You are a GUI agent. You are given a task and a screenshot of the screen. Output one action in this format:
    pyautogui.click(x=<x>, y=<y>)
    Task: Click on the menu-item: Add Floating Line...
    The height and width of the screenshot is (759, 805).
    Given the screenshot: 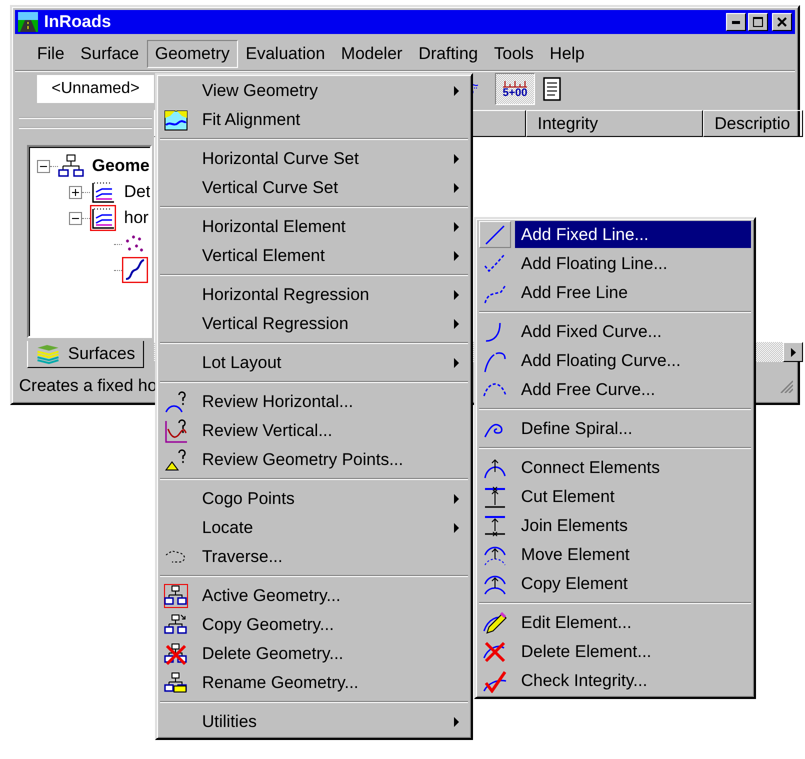 What is the action you would take?
    pyautogui.click(x=615, y=263)
    